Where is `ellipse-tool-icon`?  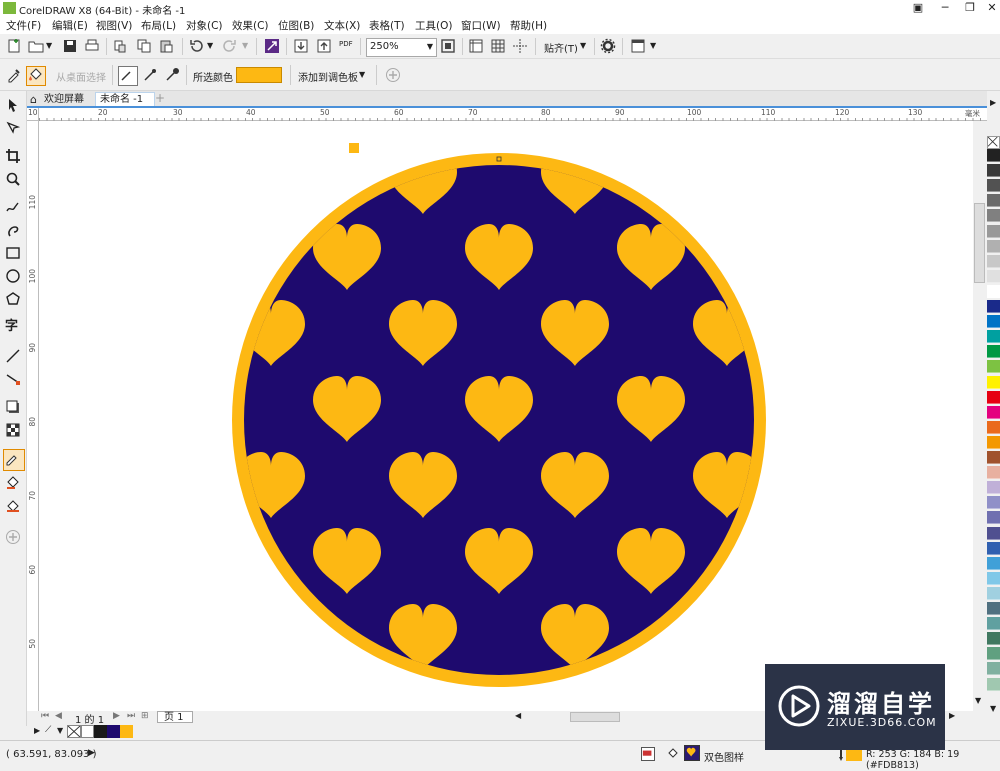
ellipse-tool-icon is located at coordinates (13, 276).